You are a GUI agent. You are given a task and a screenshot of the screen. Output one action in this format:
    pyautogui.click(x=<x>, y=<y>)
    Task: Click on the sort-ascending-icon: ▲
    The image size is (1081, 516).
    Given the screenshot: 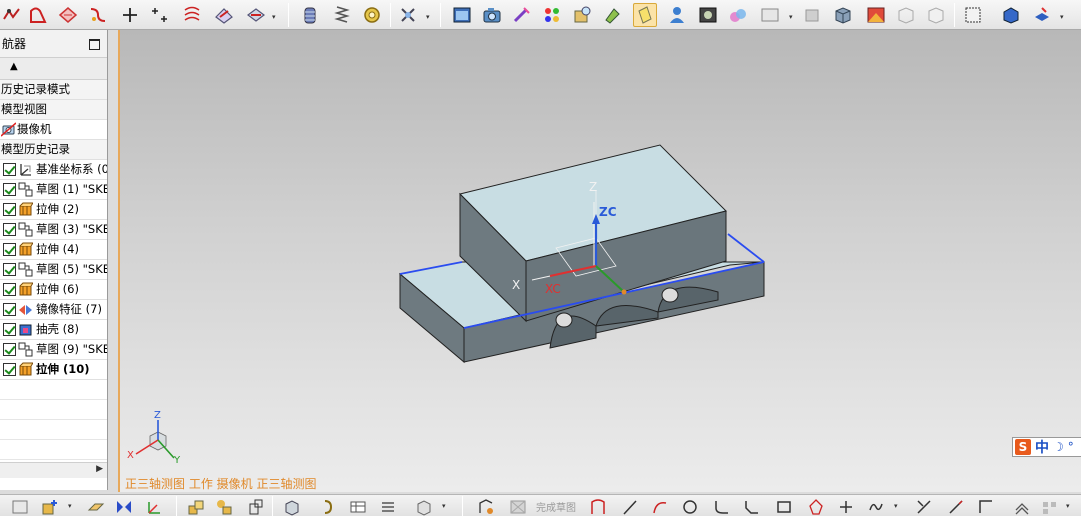 What is the action you would take?
    pyautogui.click(x=14, y=66)
    